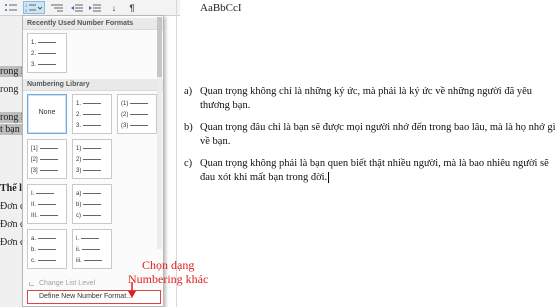 The width and height of the screenshot is (558, 307). What do you see at coordinates (9, 89) in the screenshot?
I see `doc-fragment: rong` at bounding box center [9, 89].